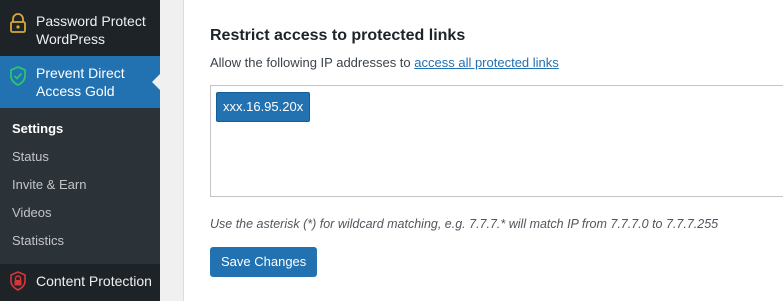  What do you see at coordinates (30, 156) in the screenshot?
I see `submenu-item-status: Status` at bounding box center [30, 156].